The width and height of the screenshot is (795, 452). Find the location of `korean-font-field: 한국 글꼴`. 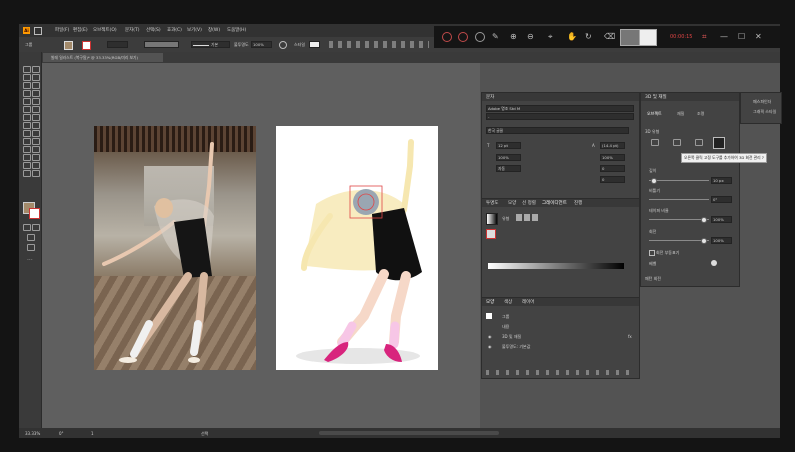

korean-font-field: 한국 글꼴 is located at coordinates (557, 130).